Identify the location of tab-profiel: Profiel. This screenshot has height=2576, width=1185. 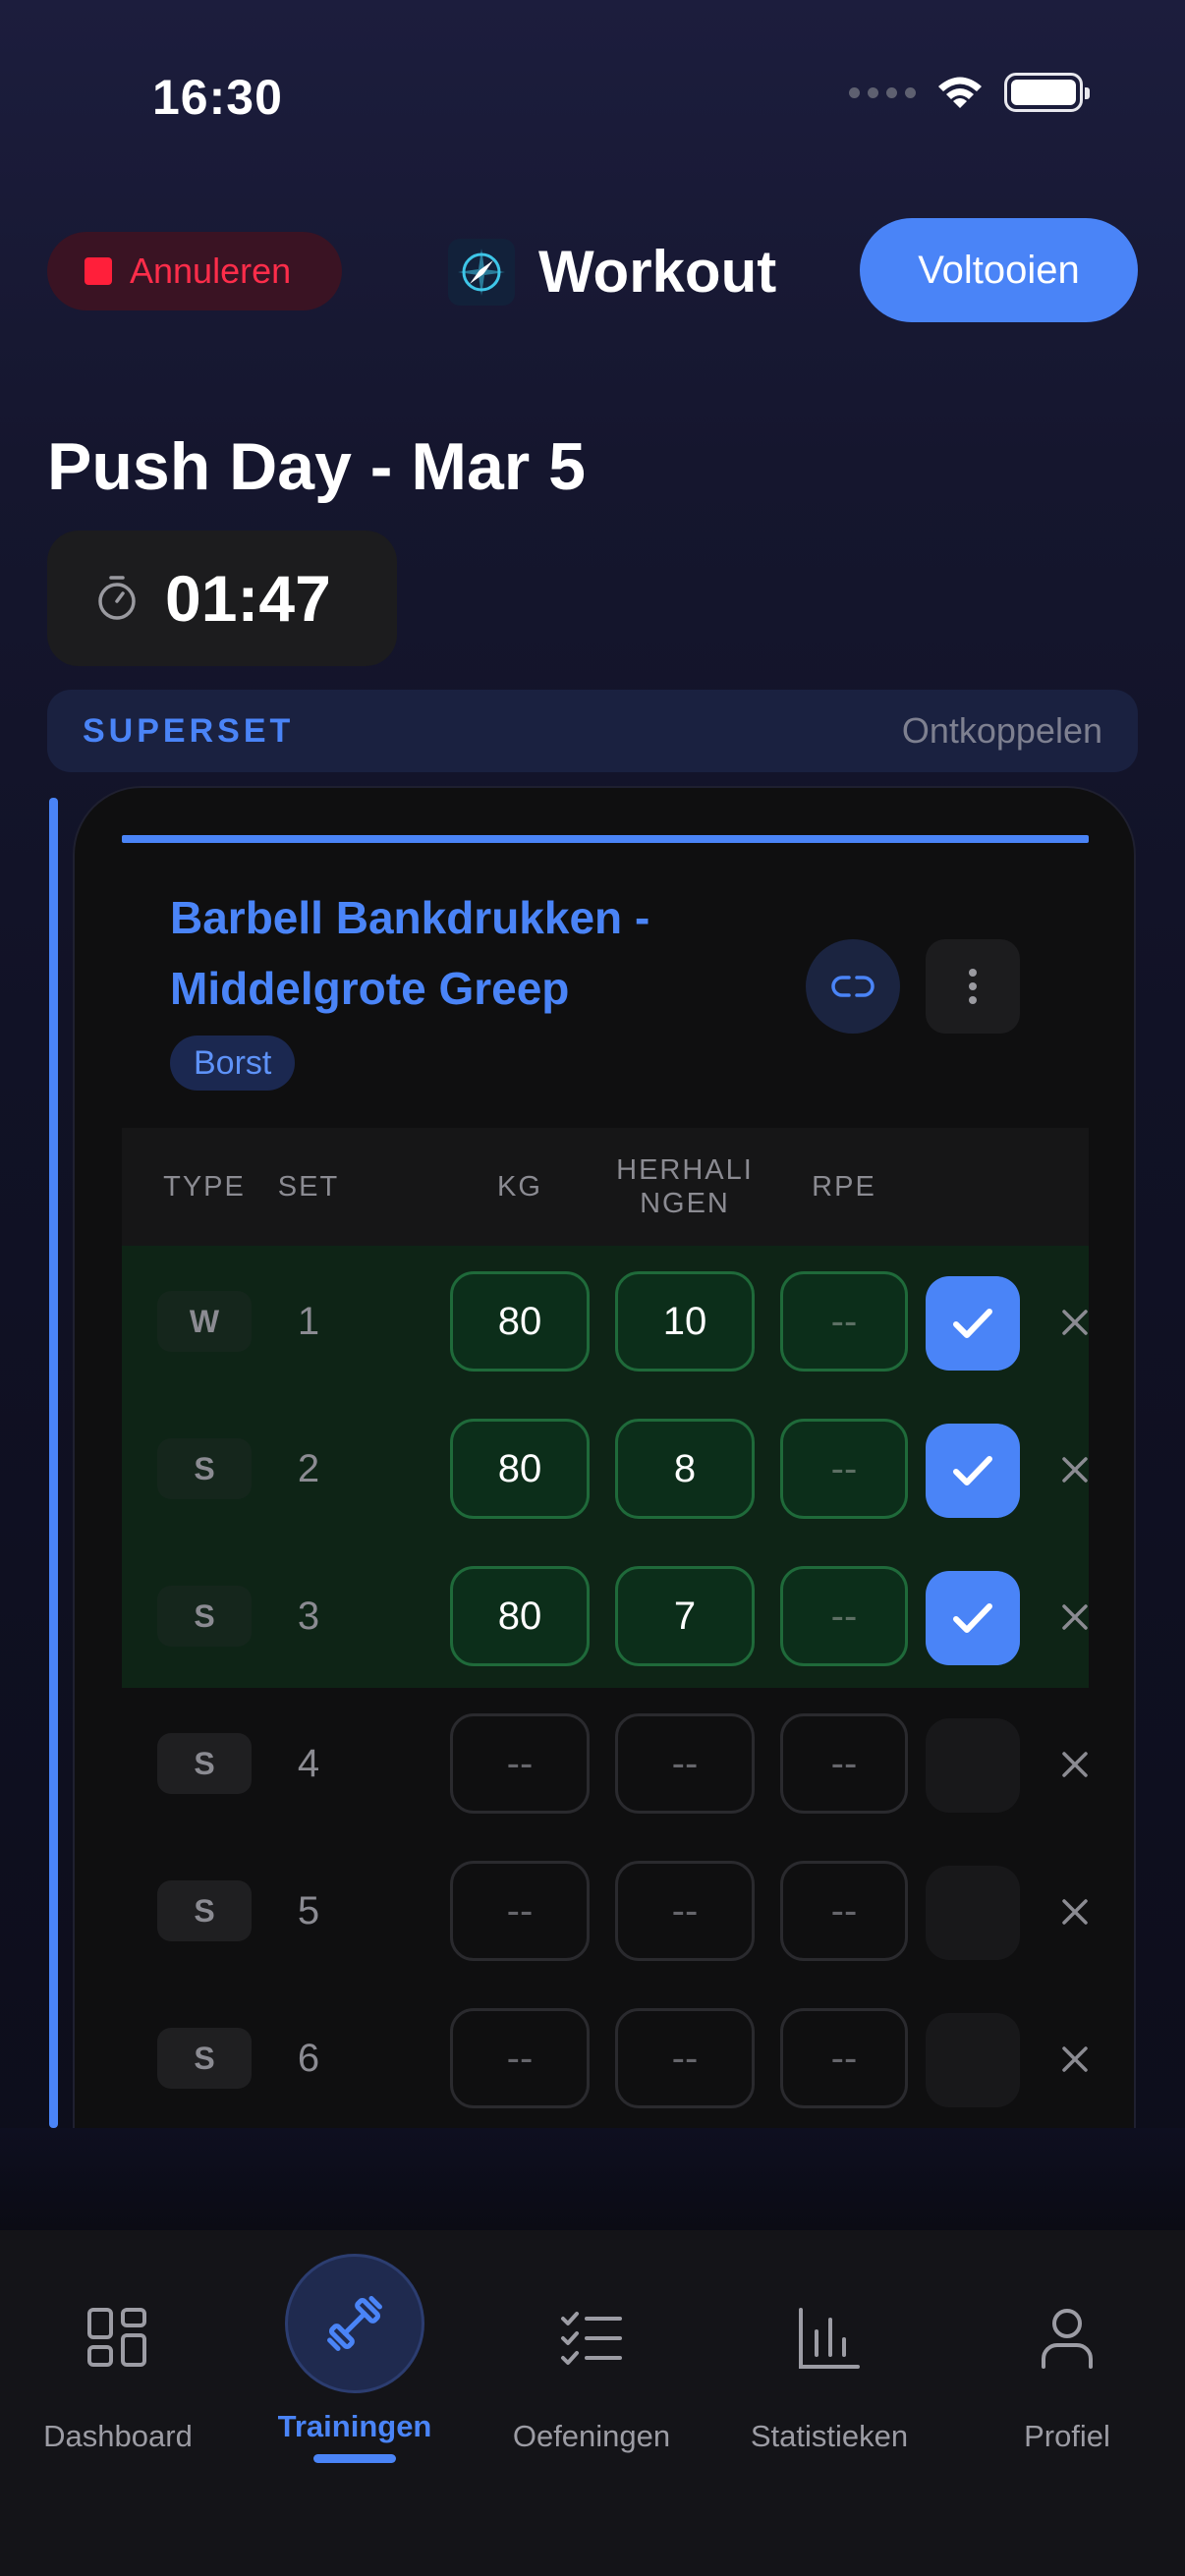
(1067, 2348).